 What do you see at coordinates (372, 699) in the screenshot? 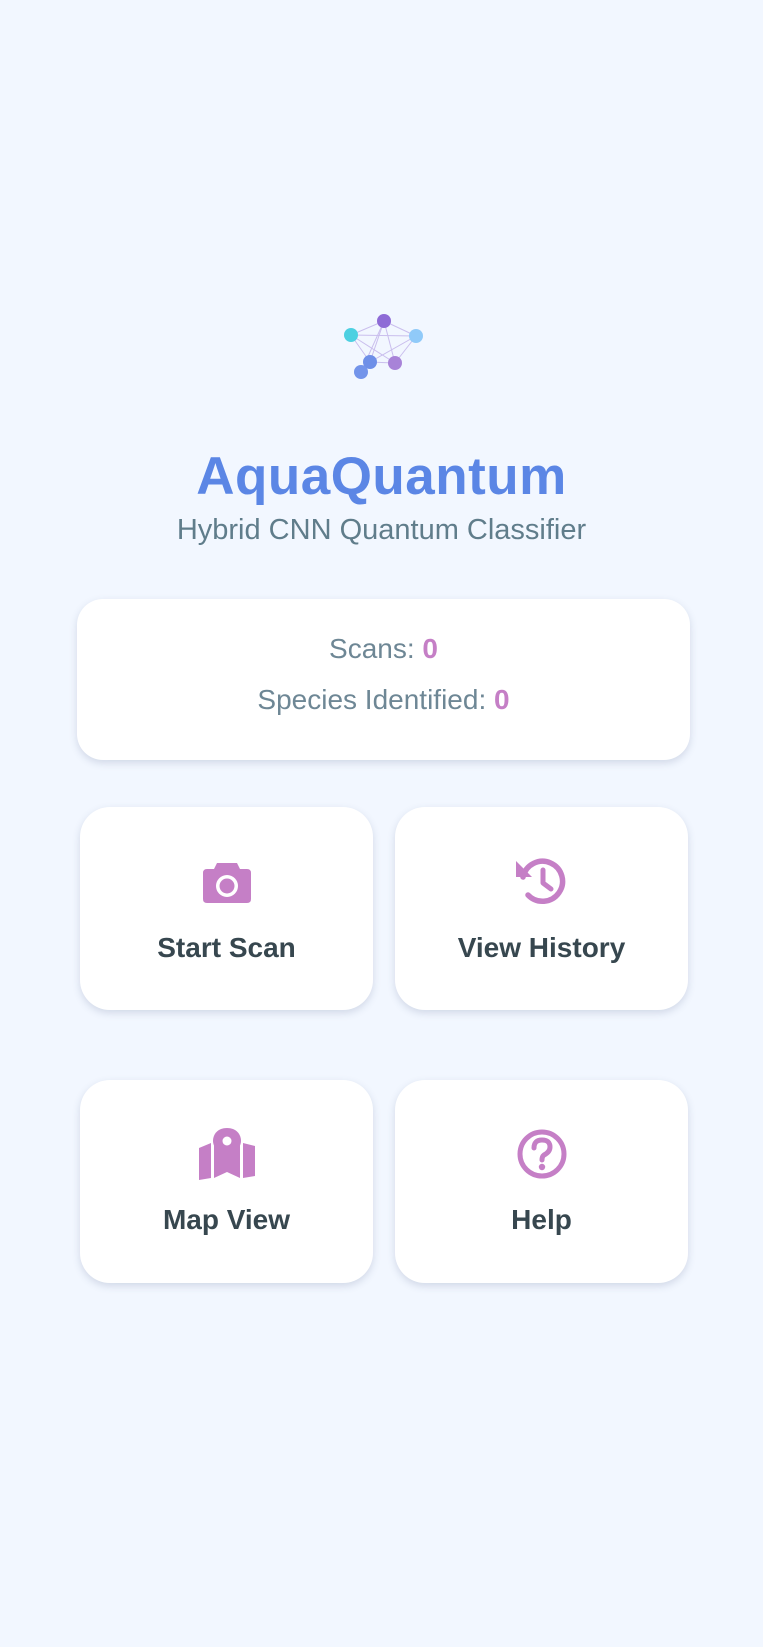
I see `species-label: Species Identified:` at bounding box center [372, 699].